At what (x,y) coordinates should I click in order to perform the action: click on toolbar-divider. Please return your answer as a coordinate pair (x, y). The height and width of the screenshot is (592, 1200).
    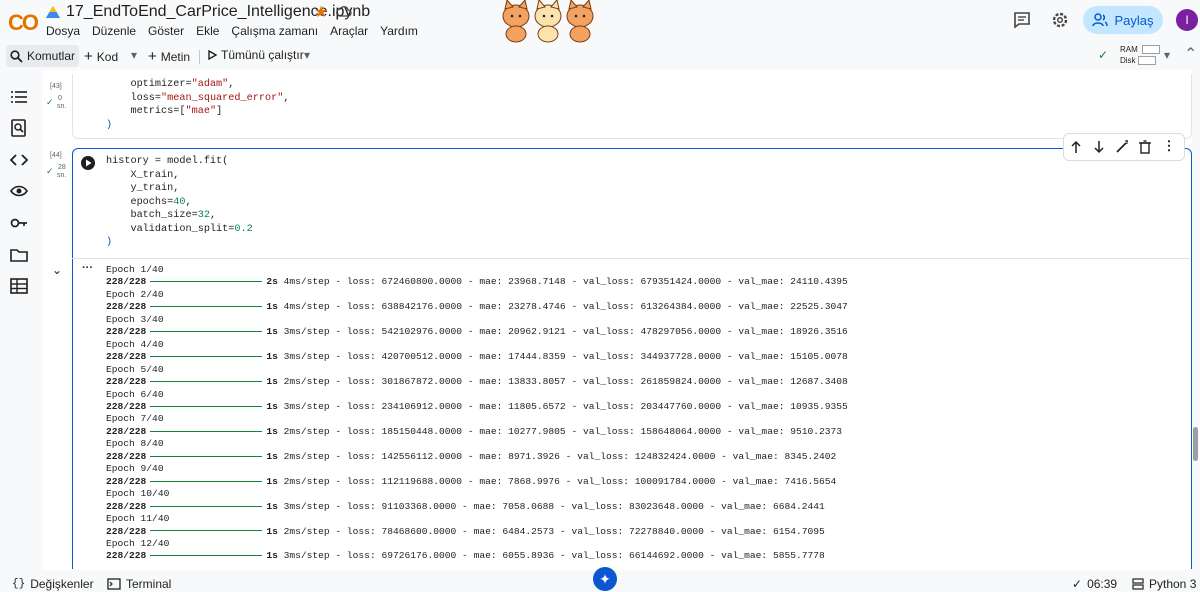
    Looking at the image, I should click on (199, 57).